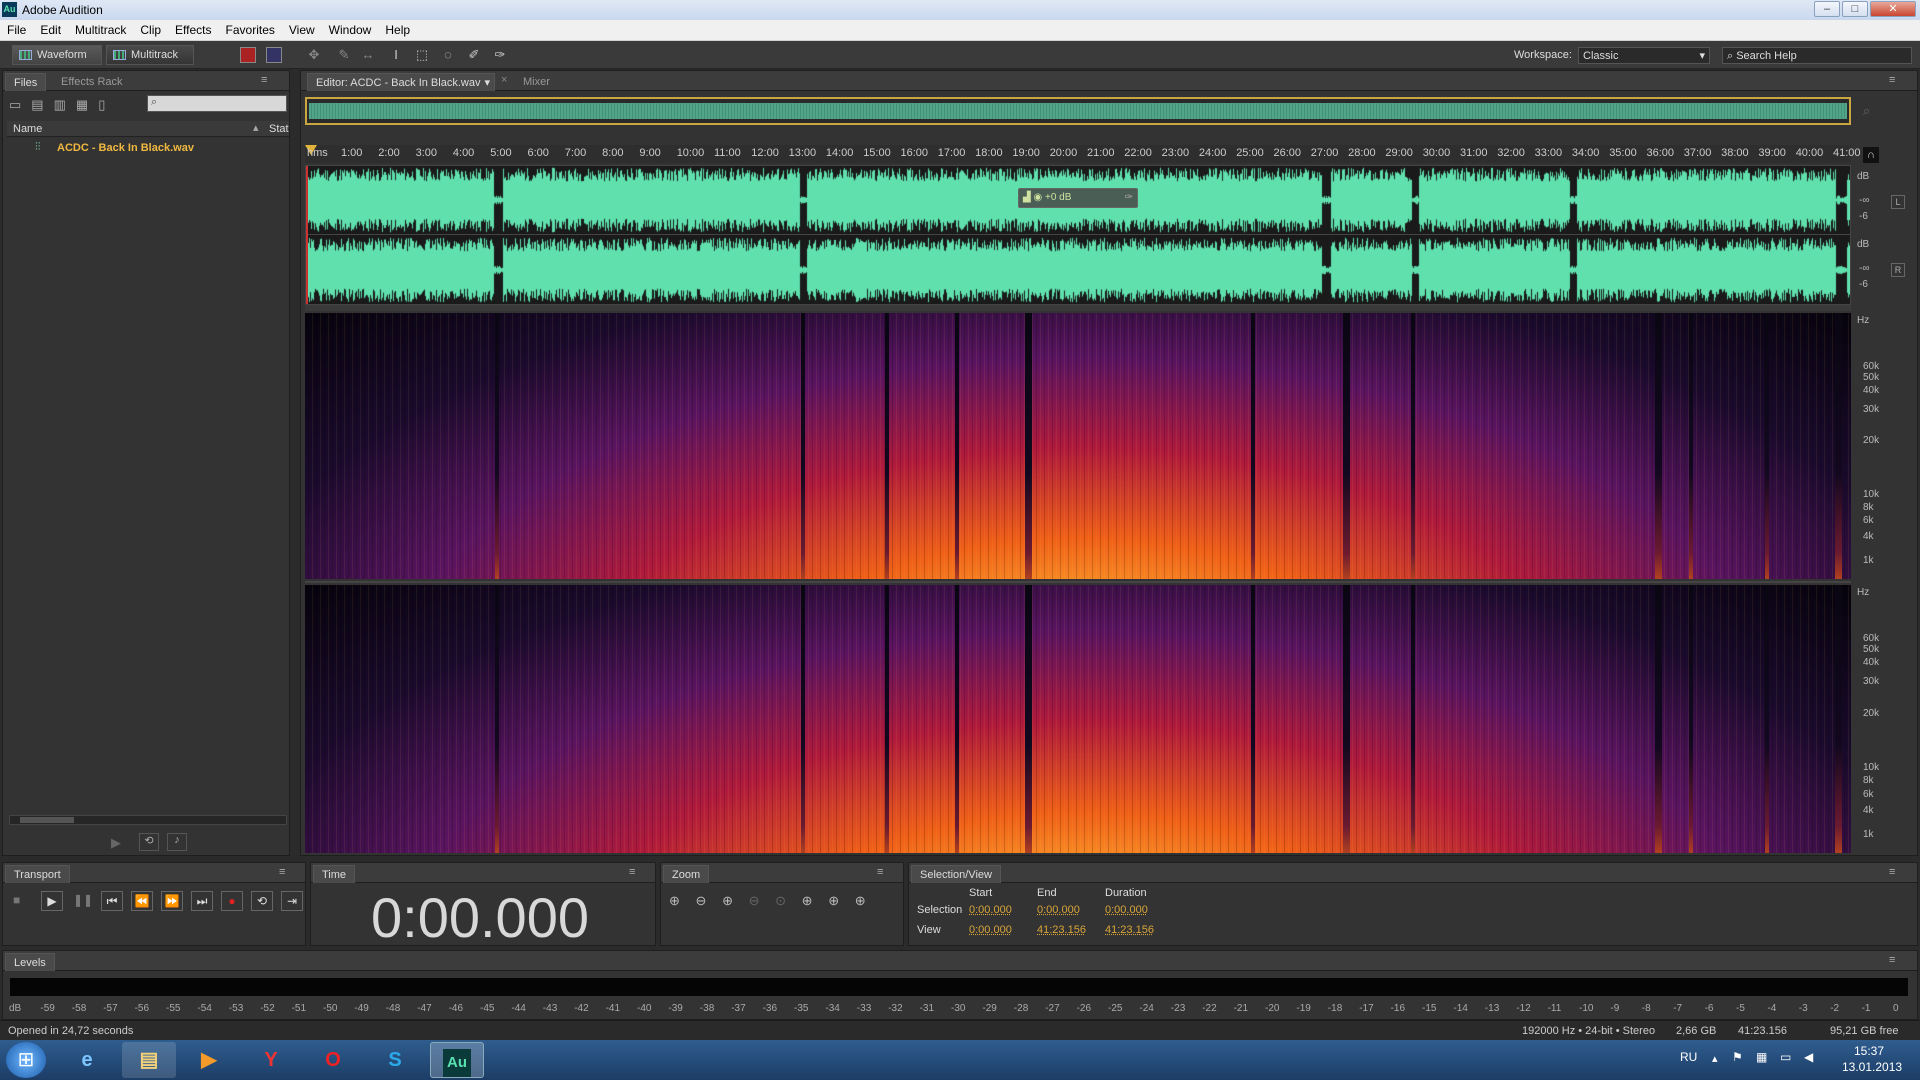  What do you see at coordinates (42, 104) in the screenshot?
I see `import-file-icon: ▤` at bounding box center [42, 104].